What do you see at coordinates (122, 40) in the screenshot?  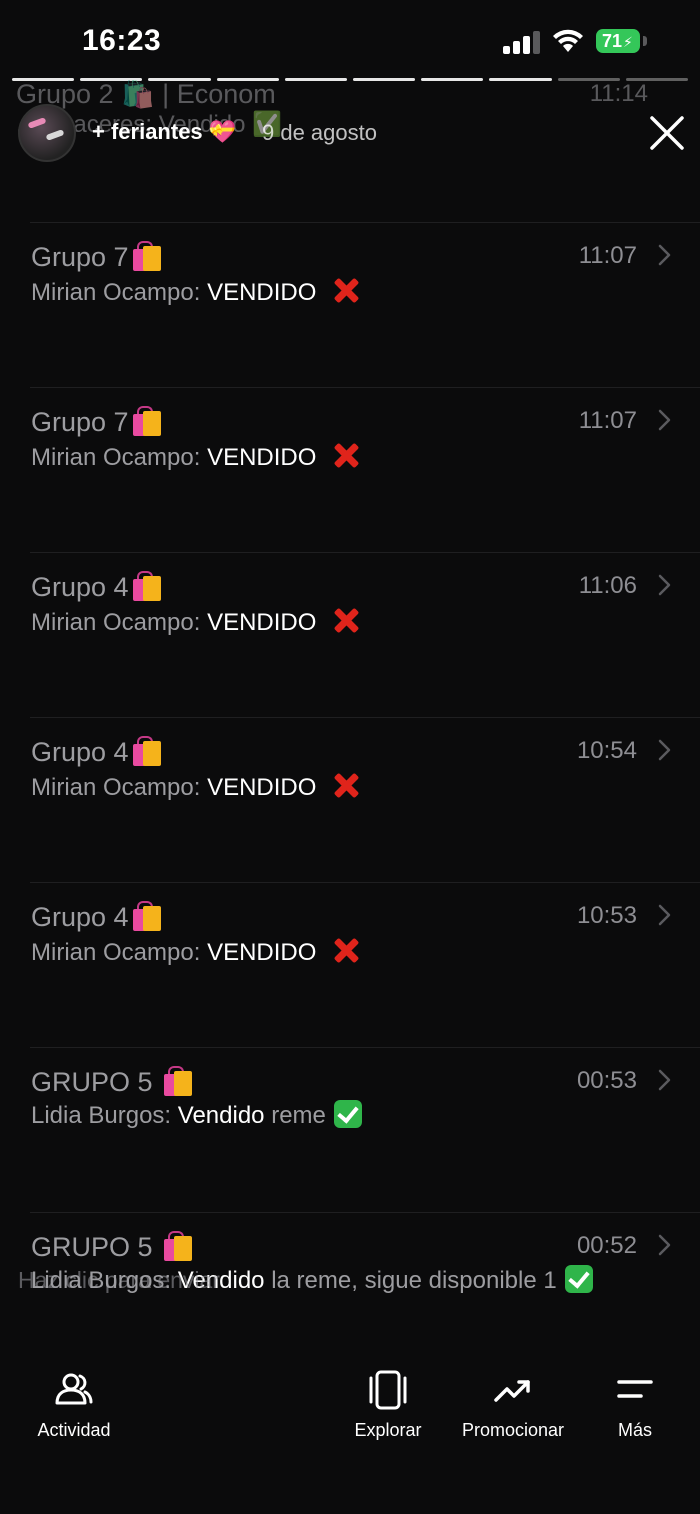 I see `status-time: 16:23` at bounding box center [122, 40].